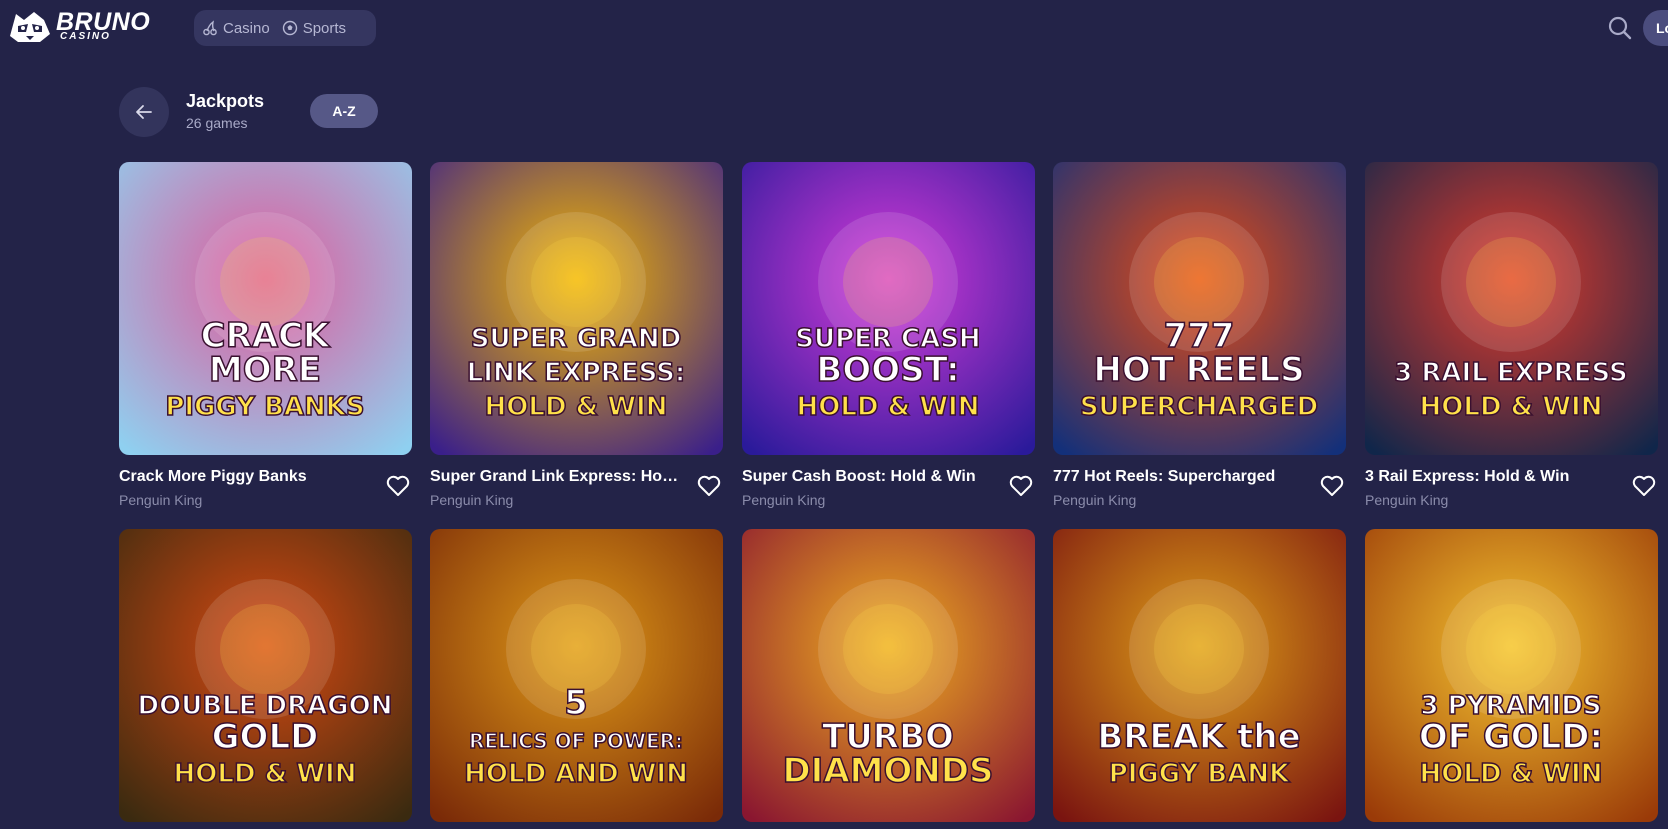 The width and height of the screenshot is (1668, 829). Describe the element at coordinates (246, 28) in the screenshot. I see `nav-casino-label: Casino` at that location.